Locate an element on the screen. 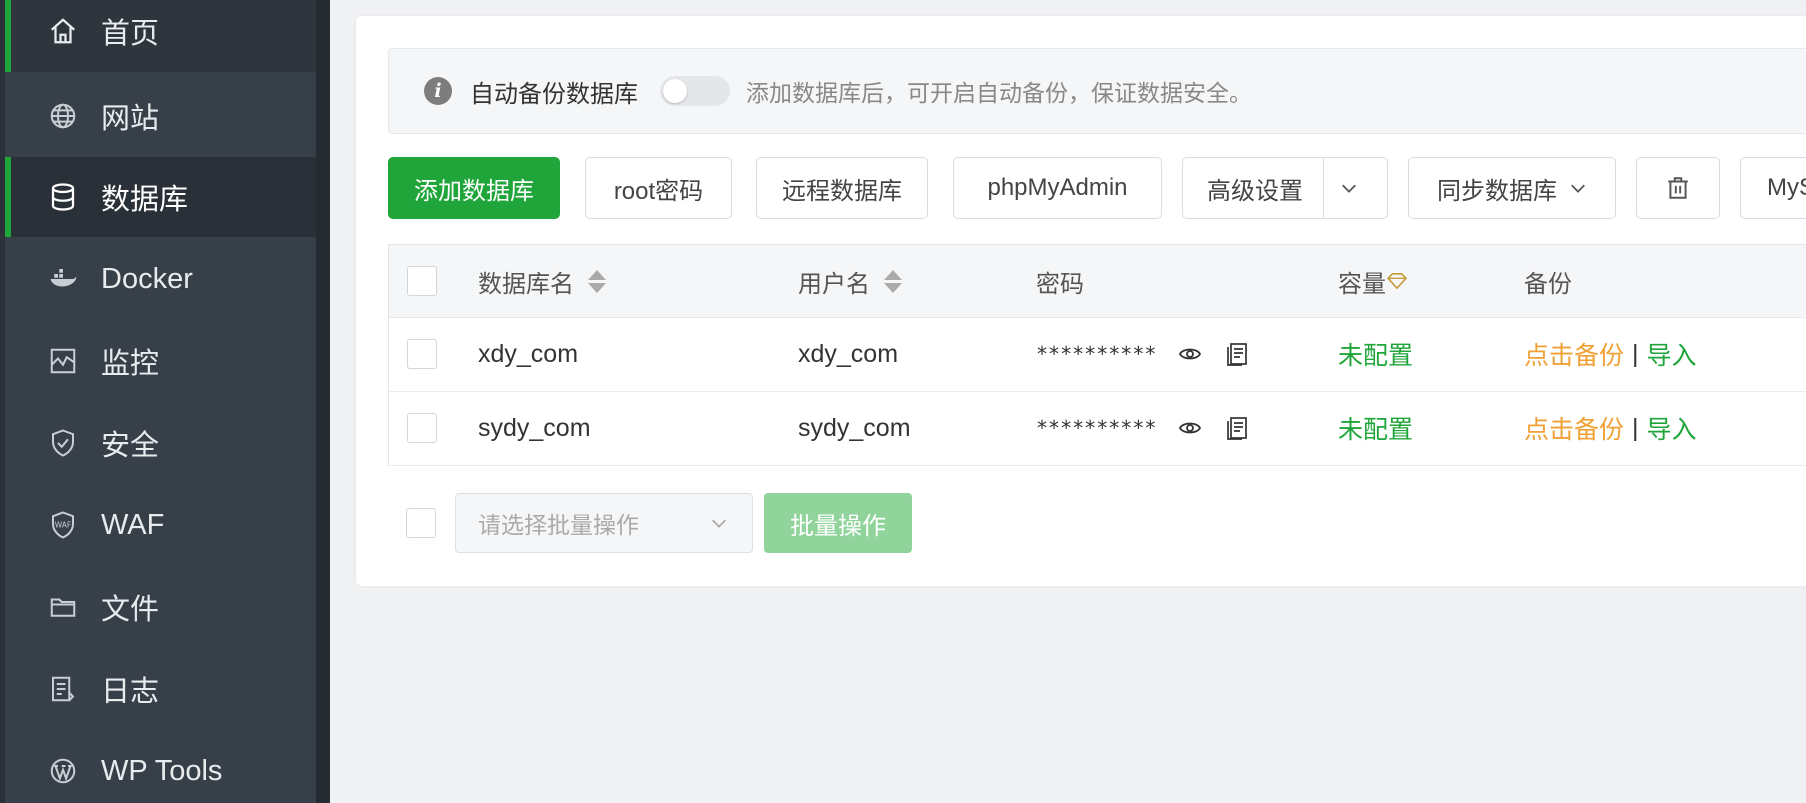 The width and height of the screenshot is (1806, 803). sidebar-item-label: WAF is located at coordinates (133, 524).